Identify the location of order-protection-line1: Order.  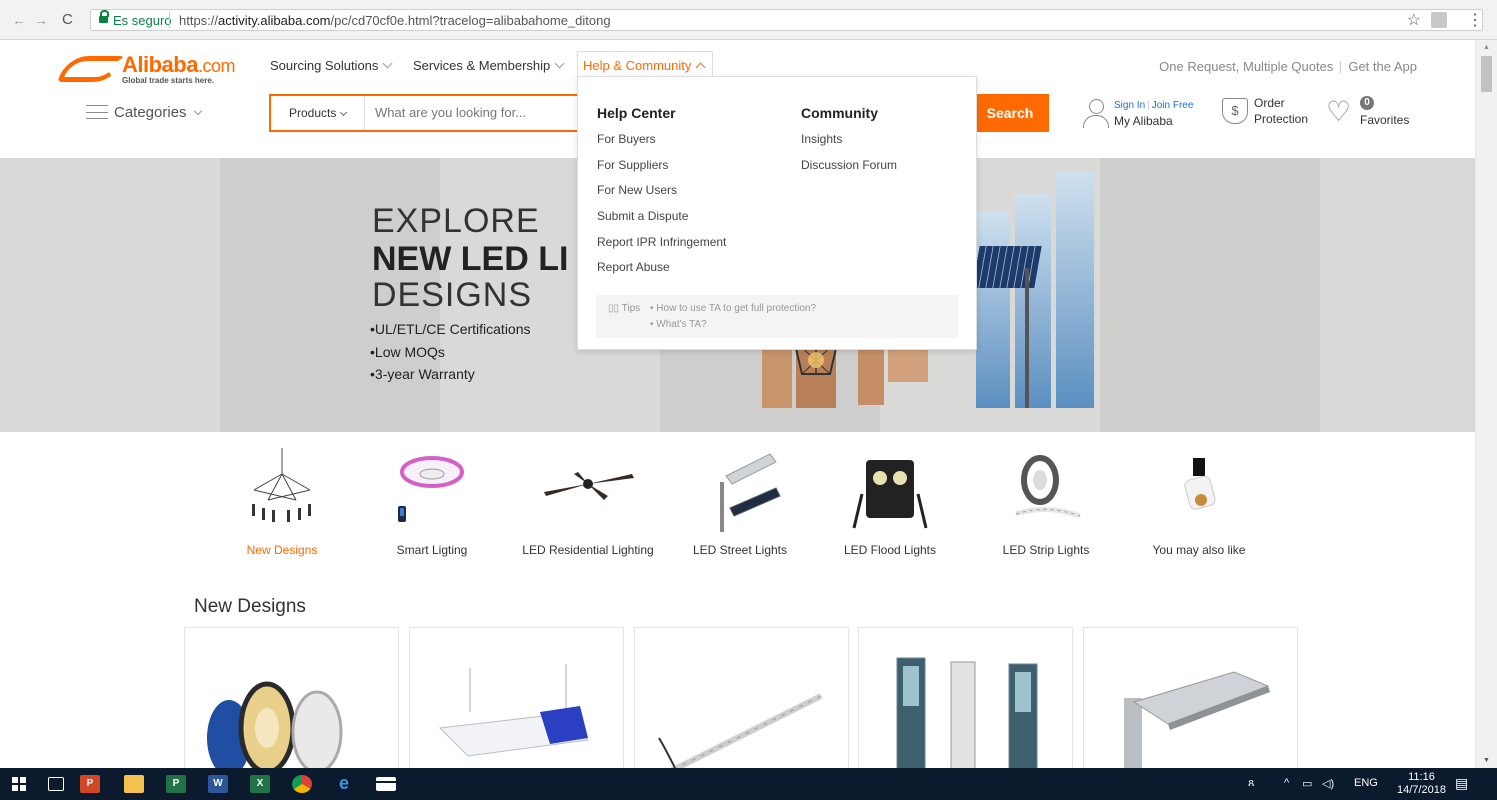
(1269, 103).